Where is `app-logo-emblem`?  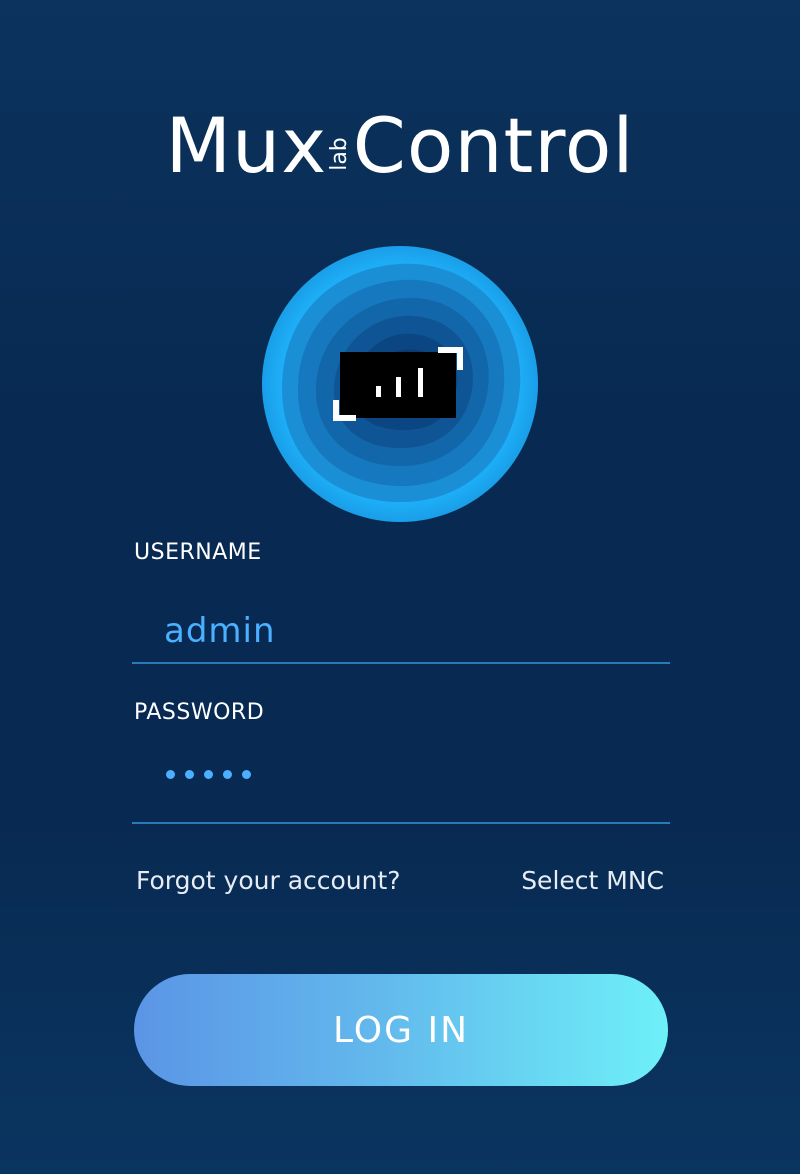 app-logo-emblem is located at coordinates (400, 384).